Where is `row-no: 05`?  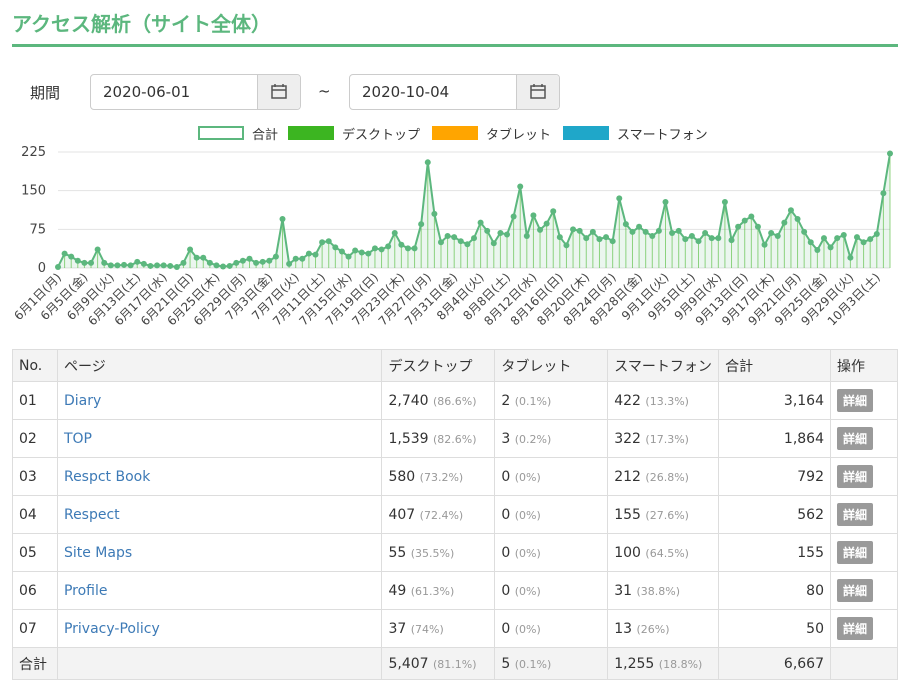
row-no: 05 is located at coordinates (35, 552).